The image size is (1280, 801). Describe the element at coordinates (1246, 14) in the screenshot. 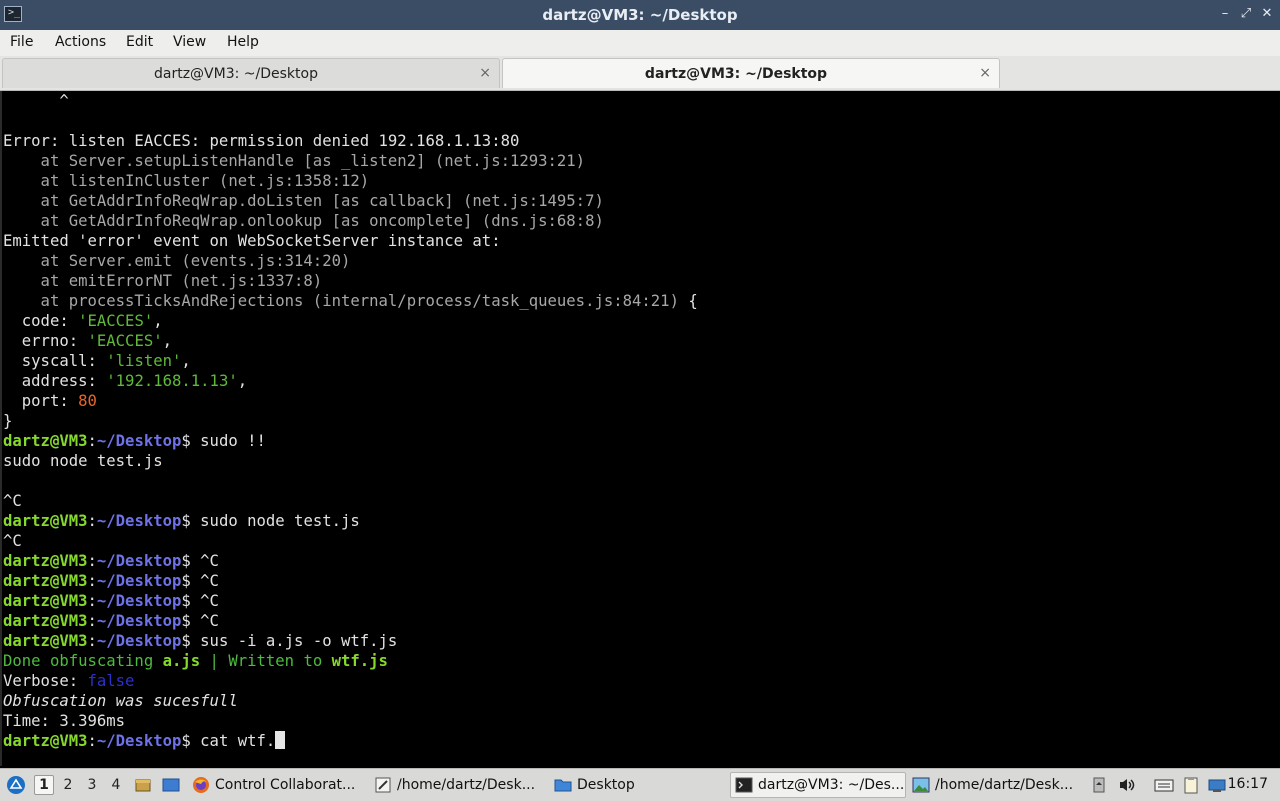

I see `restore-button: ⤢` at that location.